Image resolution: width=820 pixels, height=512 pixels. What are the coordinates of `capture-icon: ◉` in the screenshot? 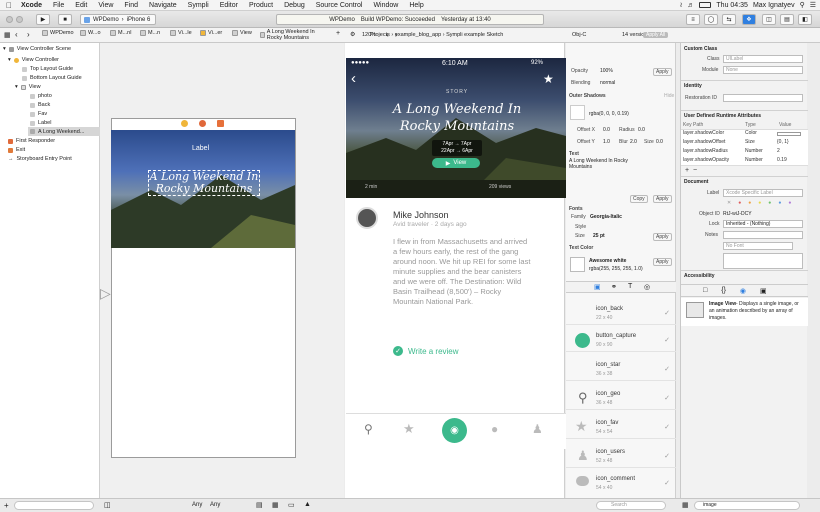 It's located at (454, 430).